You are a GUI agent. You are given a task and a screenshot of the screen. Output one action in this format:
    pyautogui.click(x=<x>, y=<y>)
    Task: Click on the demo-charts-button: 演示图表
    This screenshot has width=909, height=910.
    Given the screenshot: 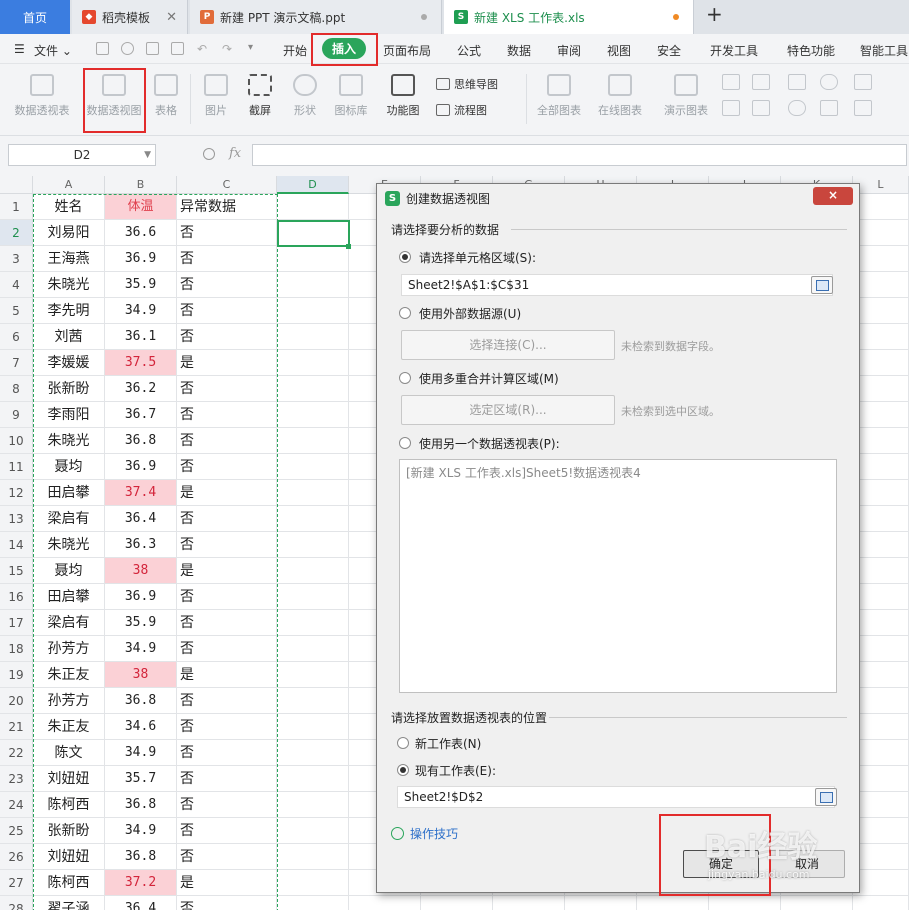 What is the action you would take?
    pyautogui.click(x=686, y=96)
    